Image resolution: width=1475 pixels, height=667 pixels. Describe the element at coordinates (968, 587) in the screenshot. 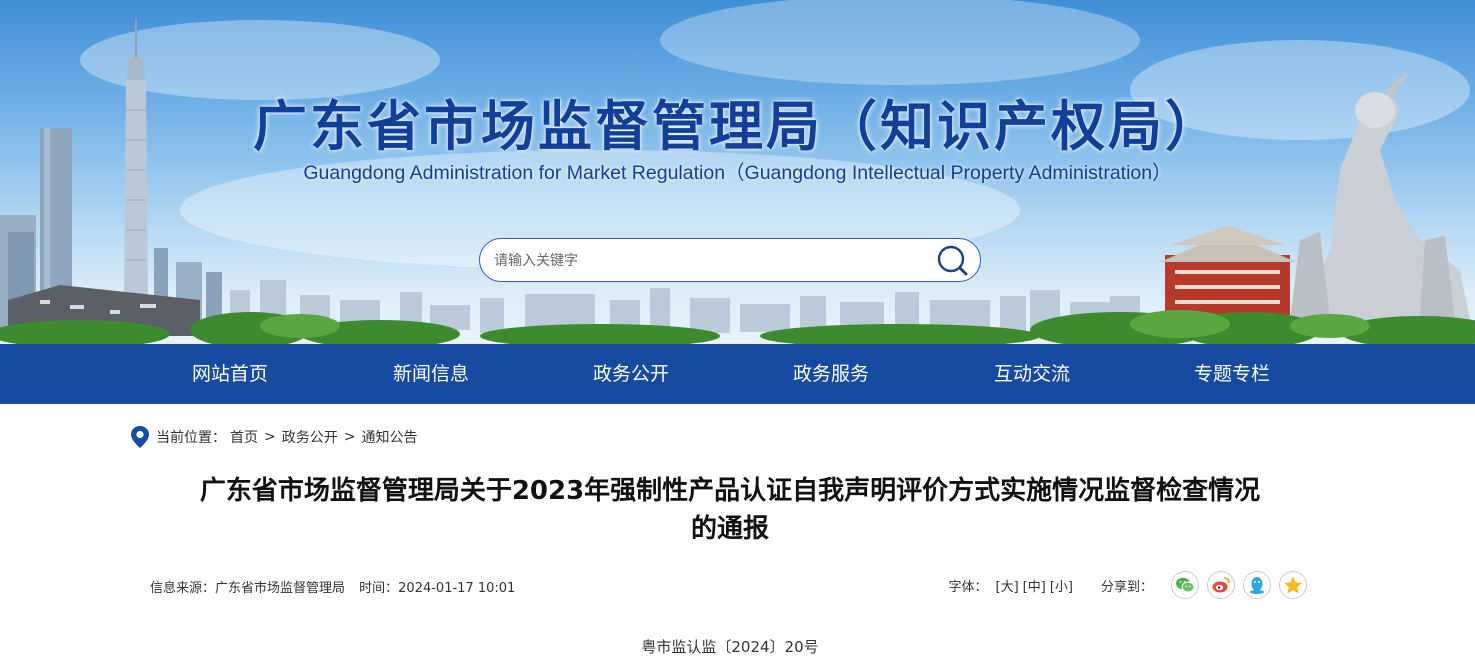

I see `font-size-label: 字体：` at that location.